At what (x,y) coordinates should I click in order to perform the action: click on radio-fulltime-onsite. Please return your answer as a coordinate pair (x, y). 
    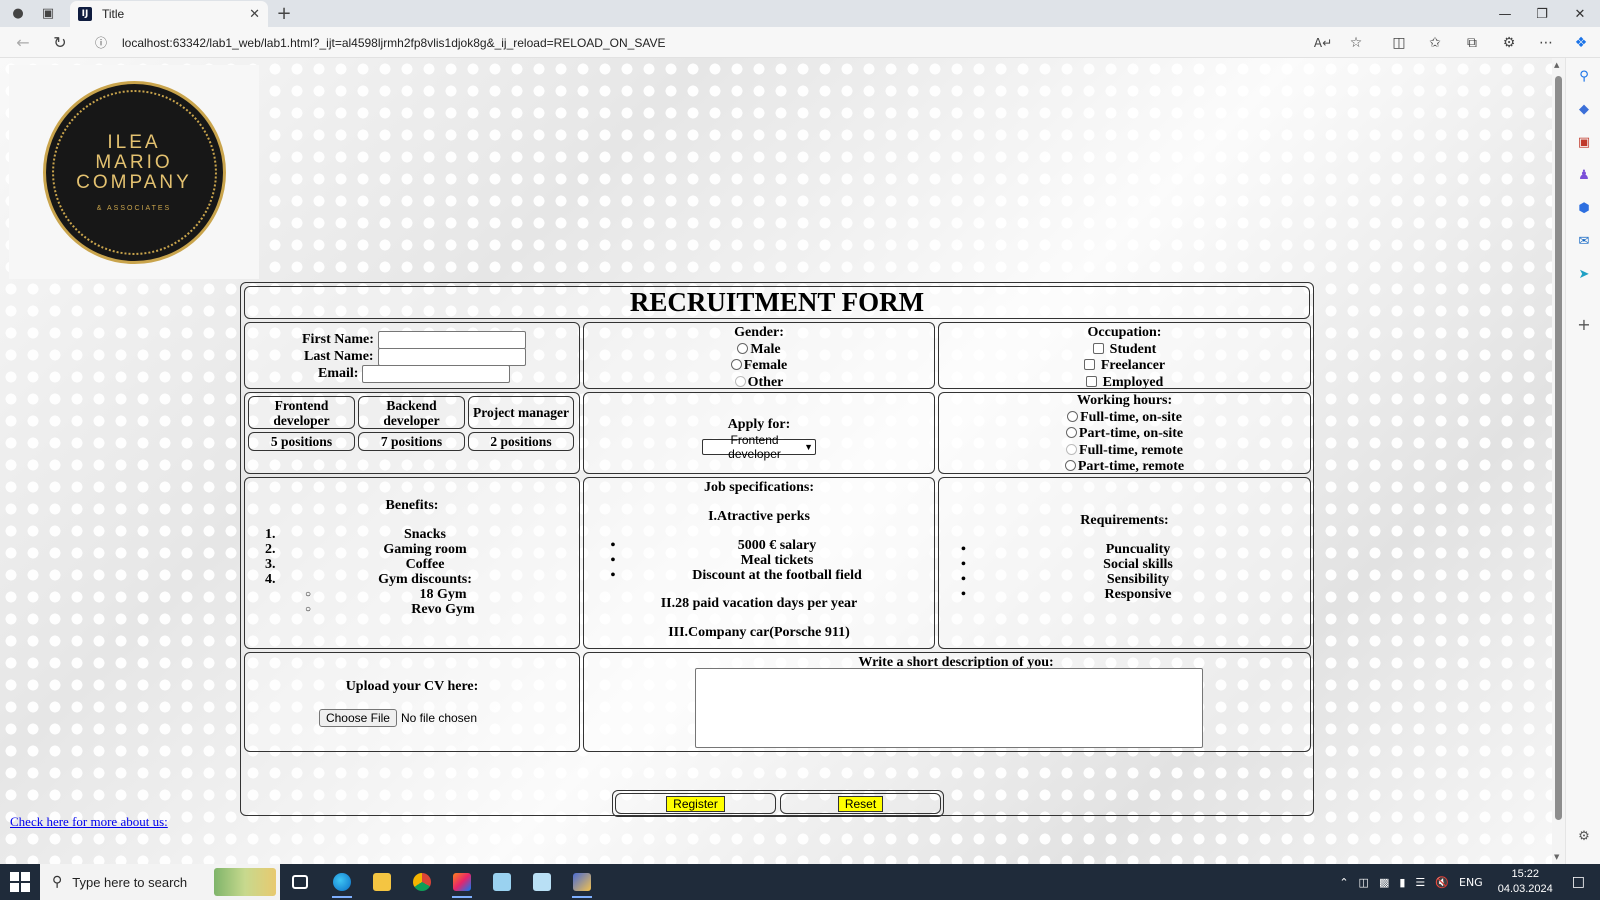
    Looking at the image, I should click on (1073, 416).